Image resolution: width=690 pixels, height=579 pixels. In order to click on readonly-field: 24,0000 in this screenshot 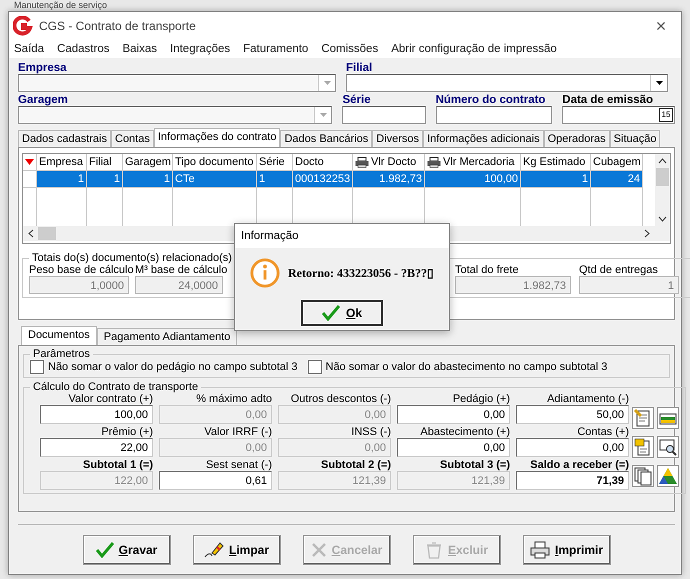, I will do `click(179, 285)`.